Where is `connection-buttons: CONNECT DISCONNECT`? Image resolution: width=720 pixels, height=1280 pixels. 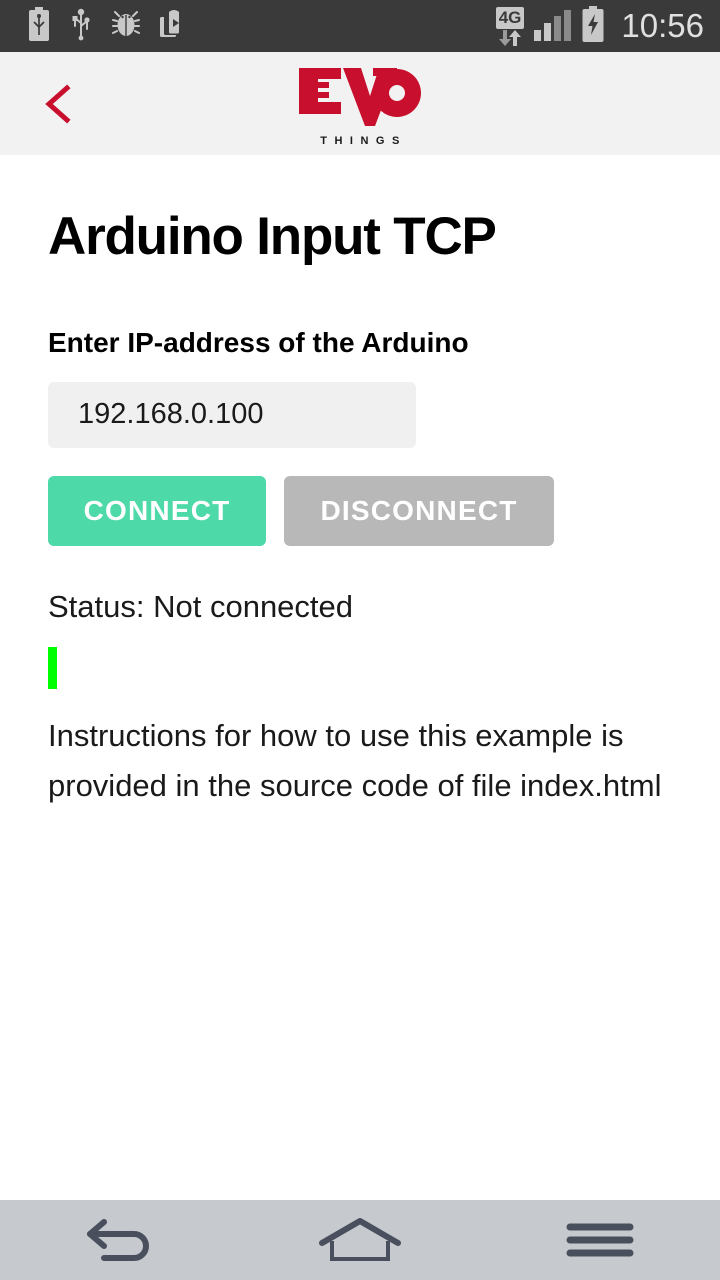
connection-buttons: CONNECT DISCONNECT is located at coordinates (360, 510).